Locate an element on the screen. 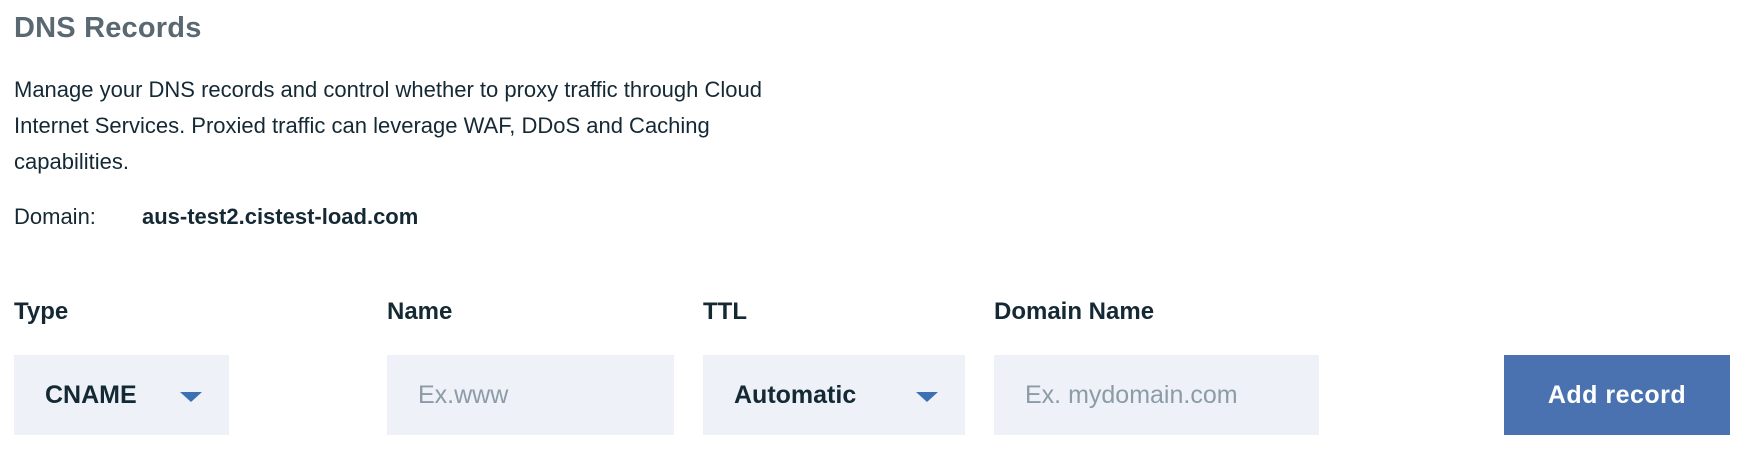  ttl-select: Automatic is located at coordinates (834, 395).